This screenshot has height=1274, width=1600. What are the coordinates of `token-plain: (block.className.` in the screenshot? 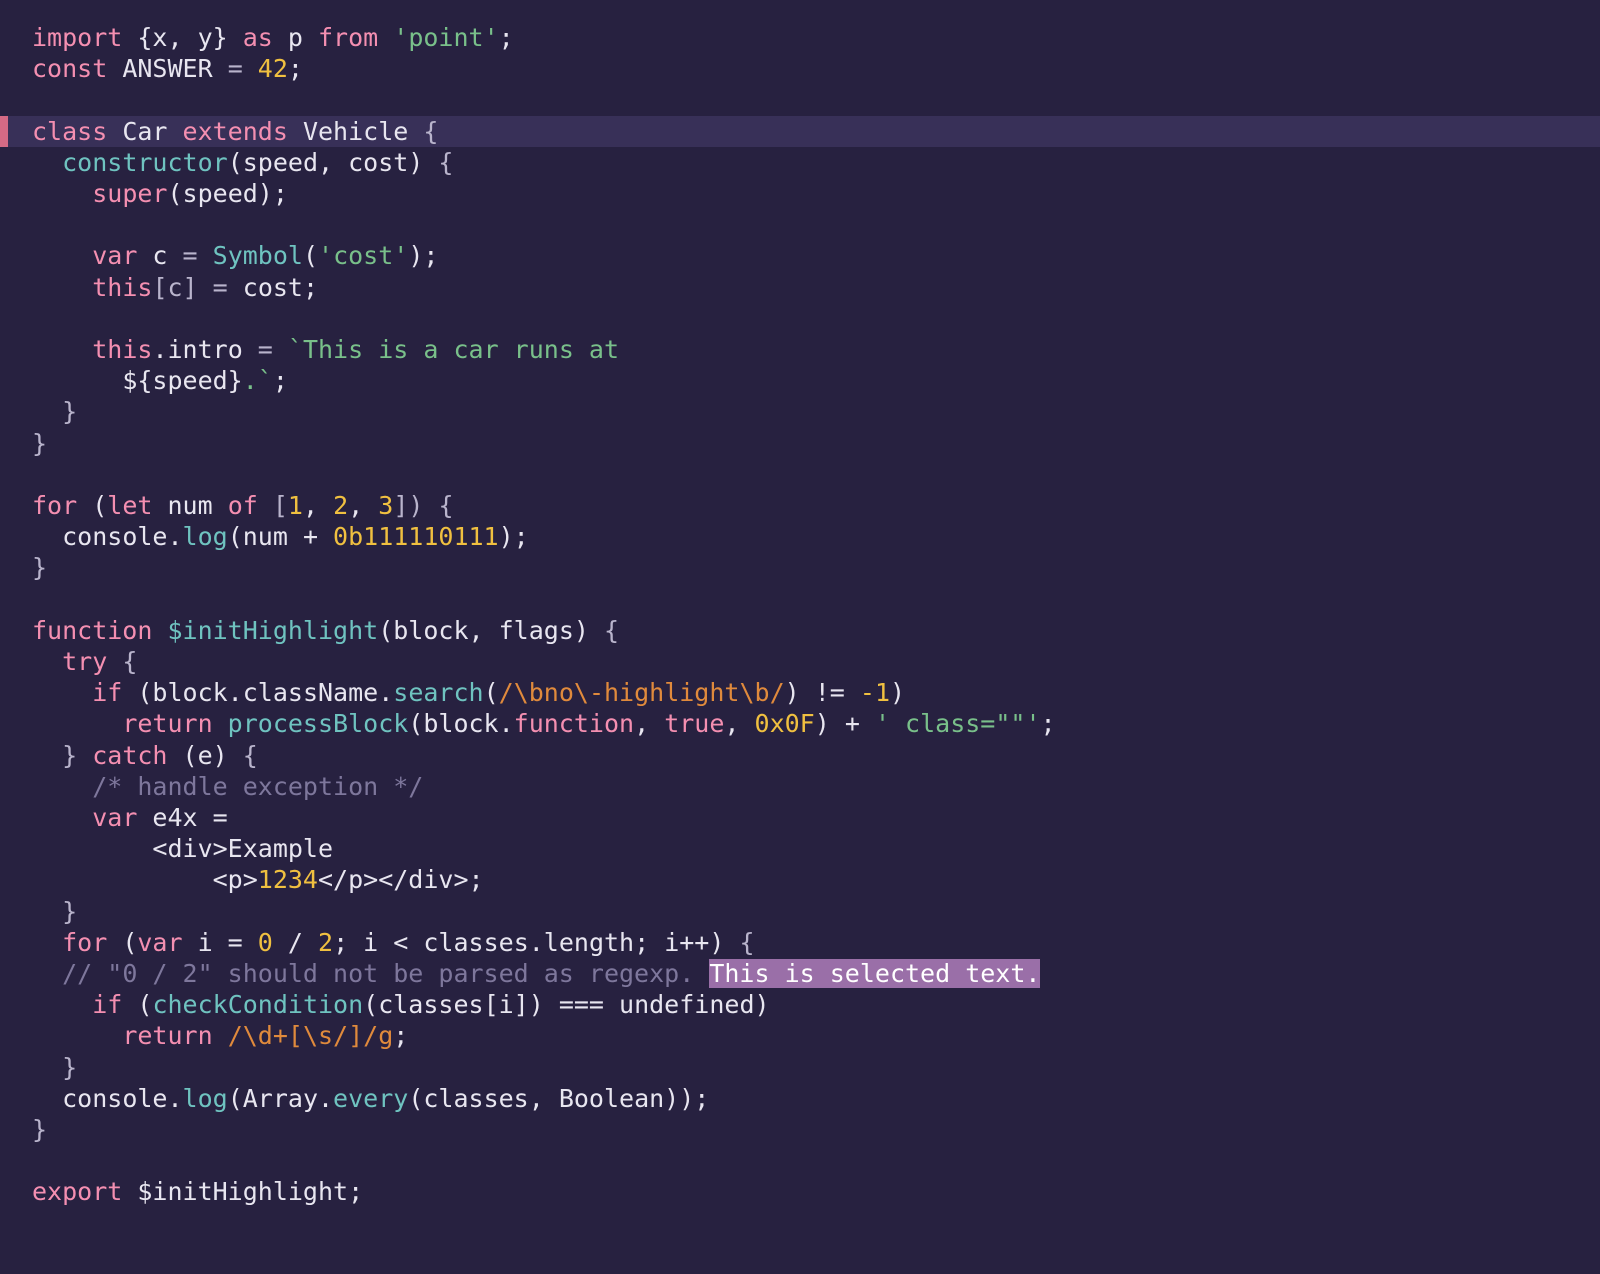 It's located at (258, 693).